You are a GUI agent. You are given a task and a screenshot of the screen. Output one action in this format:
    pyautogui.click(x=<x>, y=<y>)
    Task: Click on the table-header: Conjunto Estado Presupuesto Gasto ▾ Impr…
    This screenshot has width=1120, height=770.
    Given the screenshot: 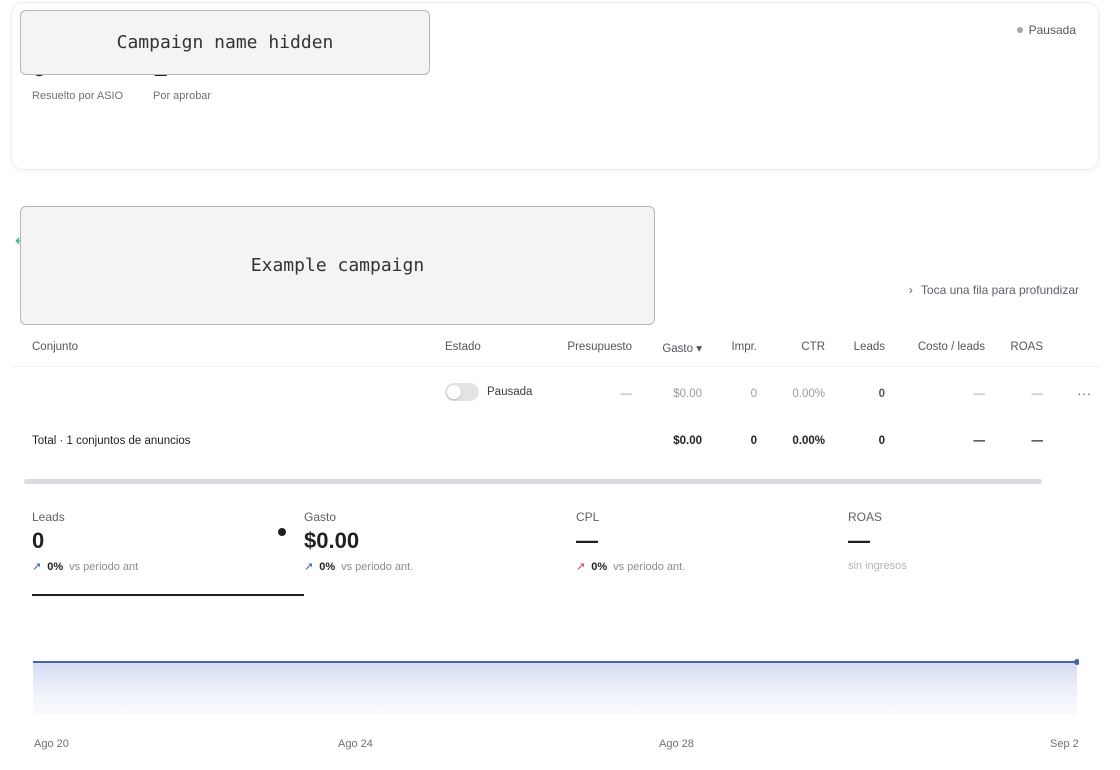 What is the action you would take?
    pyautogui.click(x=556, y=354)
    